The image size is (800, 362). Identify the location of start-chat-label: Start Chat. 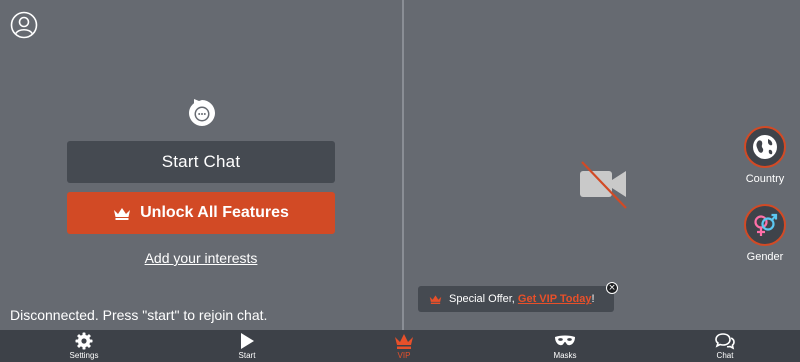
(201, 161).